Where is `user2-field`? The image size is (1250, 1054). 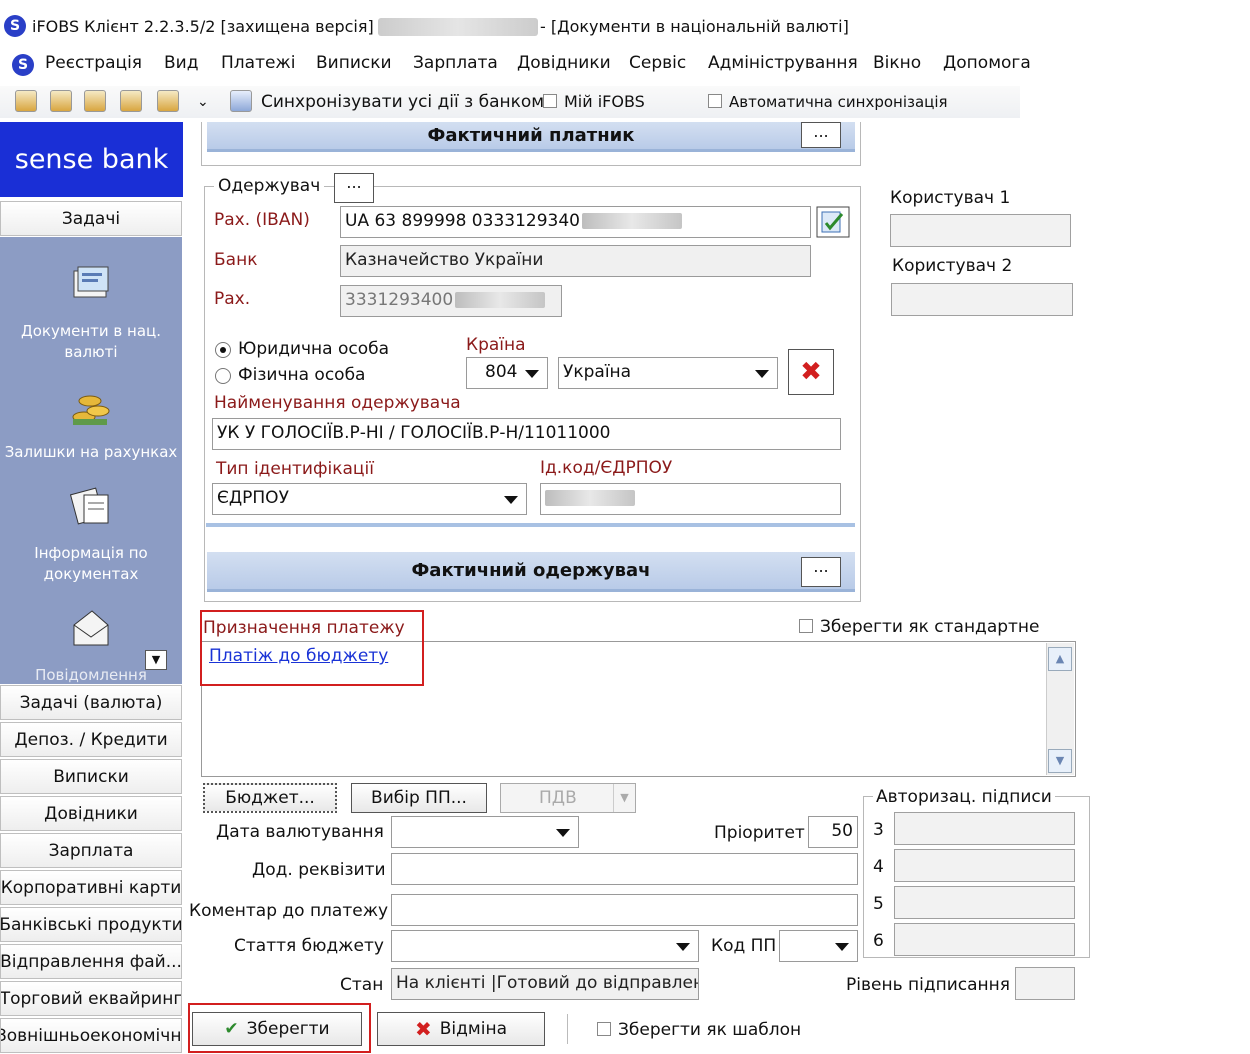
user2-field is located at coordinates (982, 299).